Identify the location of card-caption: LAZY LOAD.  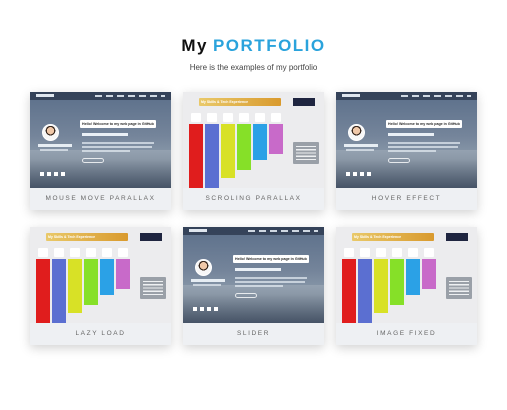
(100, 334).